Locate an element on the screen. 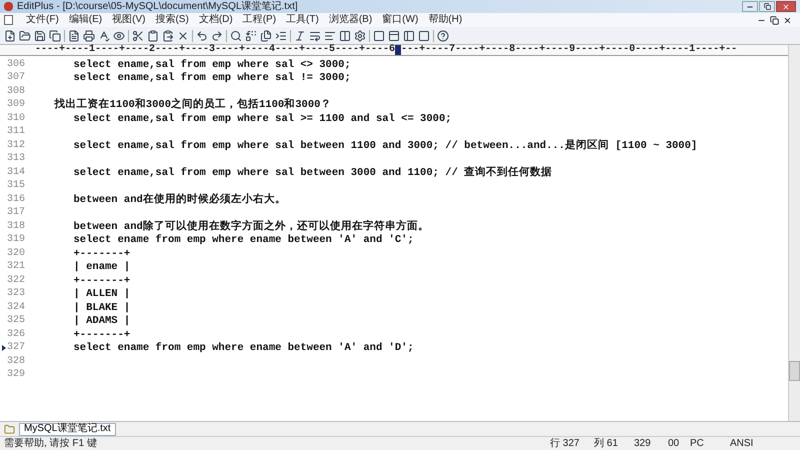 The width and height of the screenshot is (800, 450). menu-item: 窗口(W) is located at coordinates (400, 20).